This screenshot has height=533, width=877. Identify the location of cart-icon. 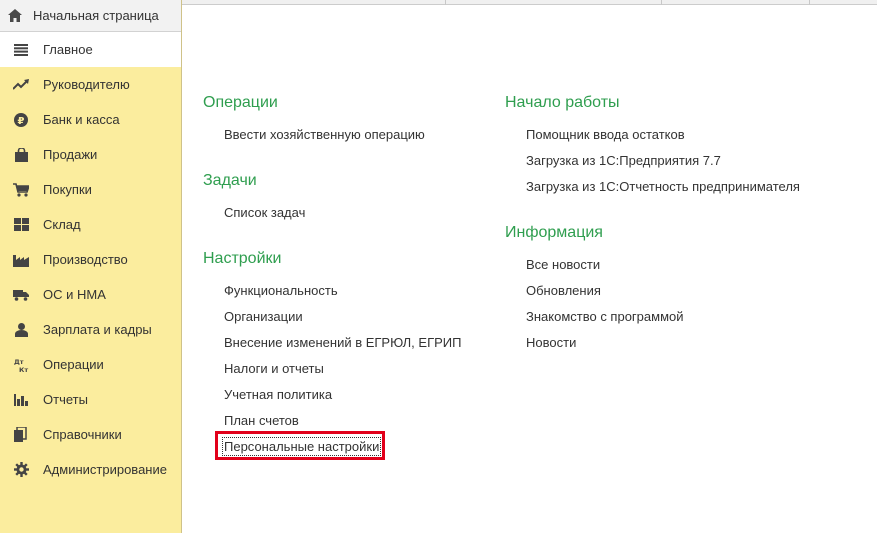
(21, 190).